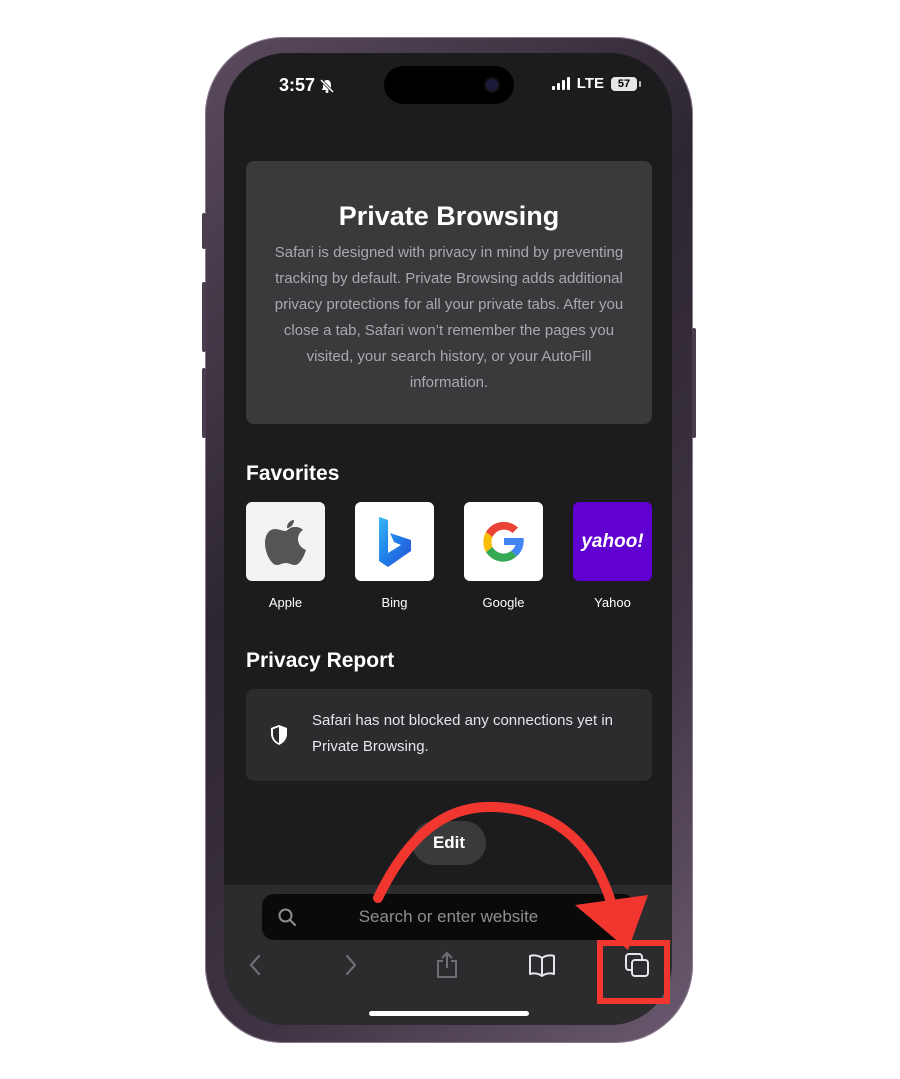  Describe the element at coordinates (204, 231) in the screenshot. I see `action-button` at that location.